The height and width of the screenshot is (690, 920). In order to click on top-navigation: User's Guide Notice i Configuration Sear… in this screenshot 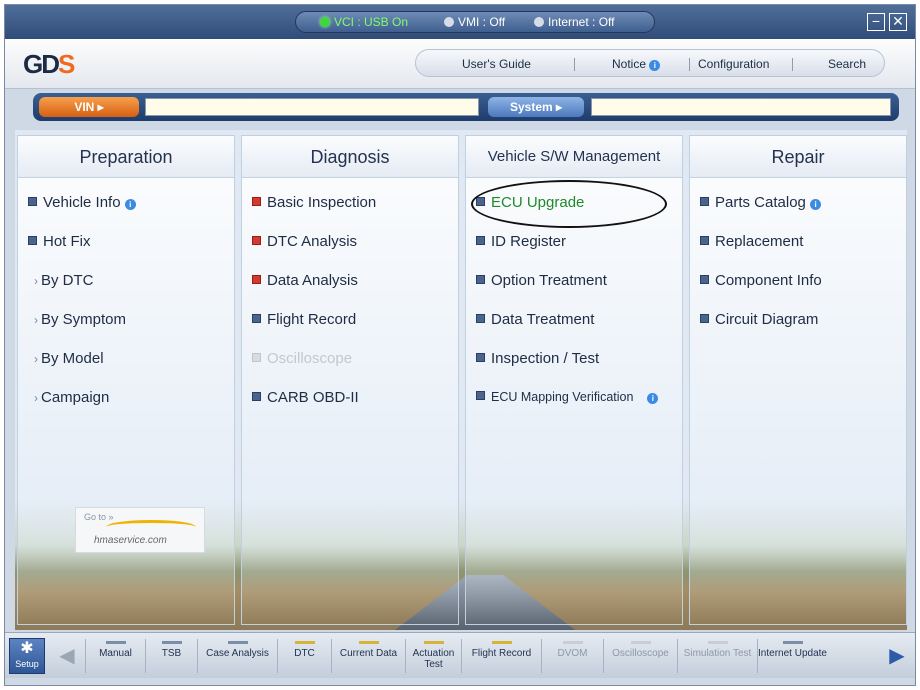, I will do `click(650, 63)`.